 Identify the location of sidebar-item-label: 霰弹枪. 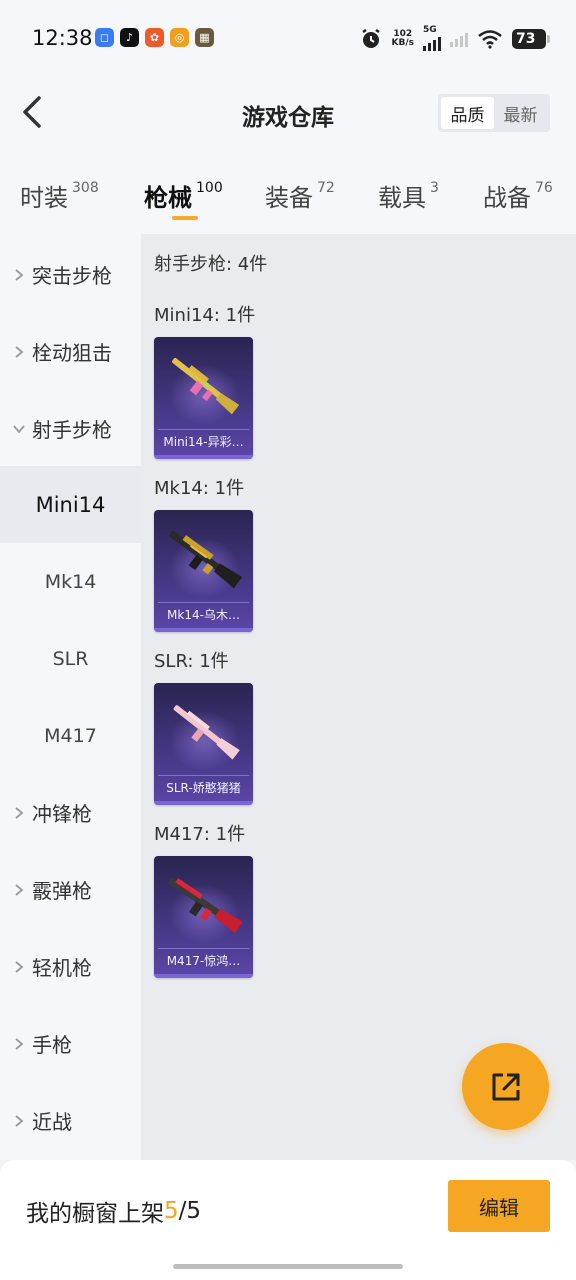
(62, 891).